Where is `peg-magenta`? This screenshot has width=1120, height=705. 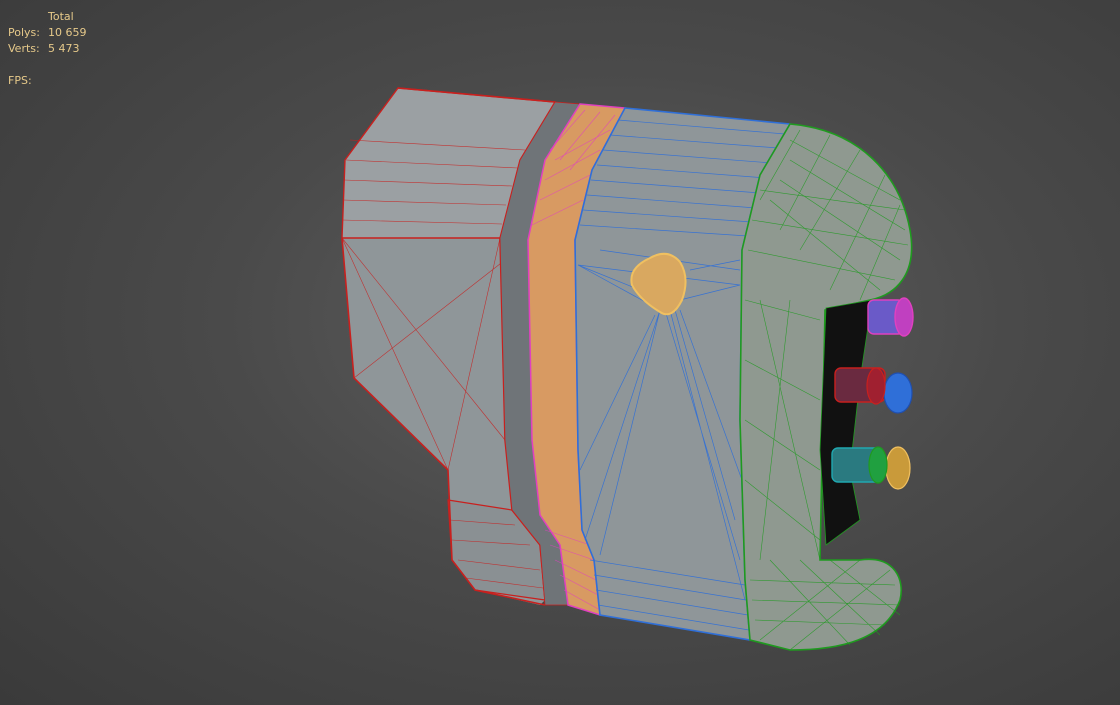 peg-magenta is located at coordinates (890, 317).